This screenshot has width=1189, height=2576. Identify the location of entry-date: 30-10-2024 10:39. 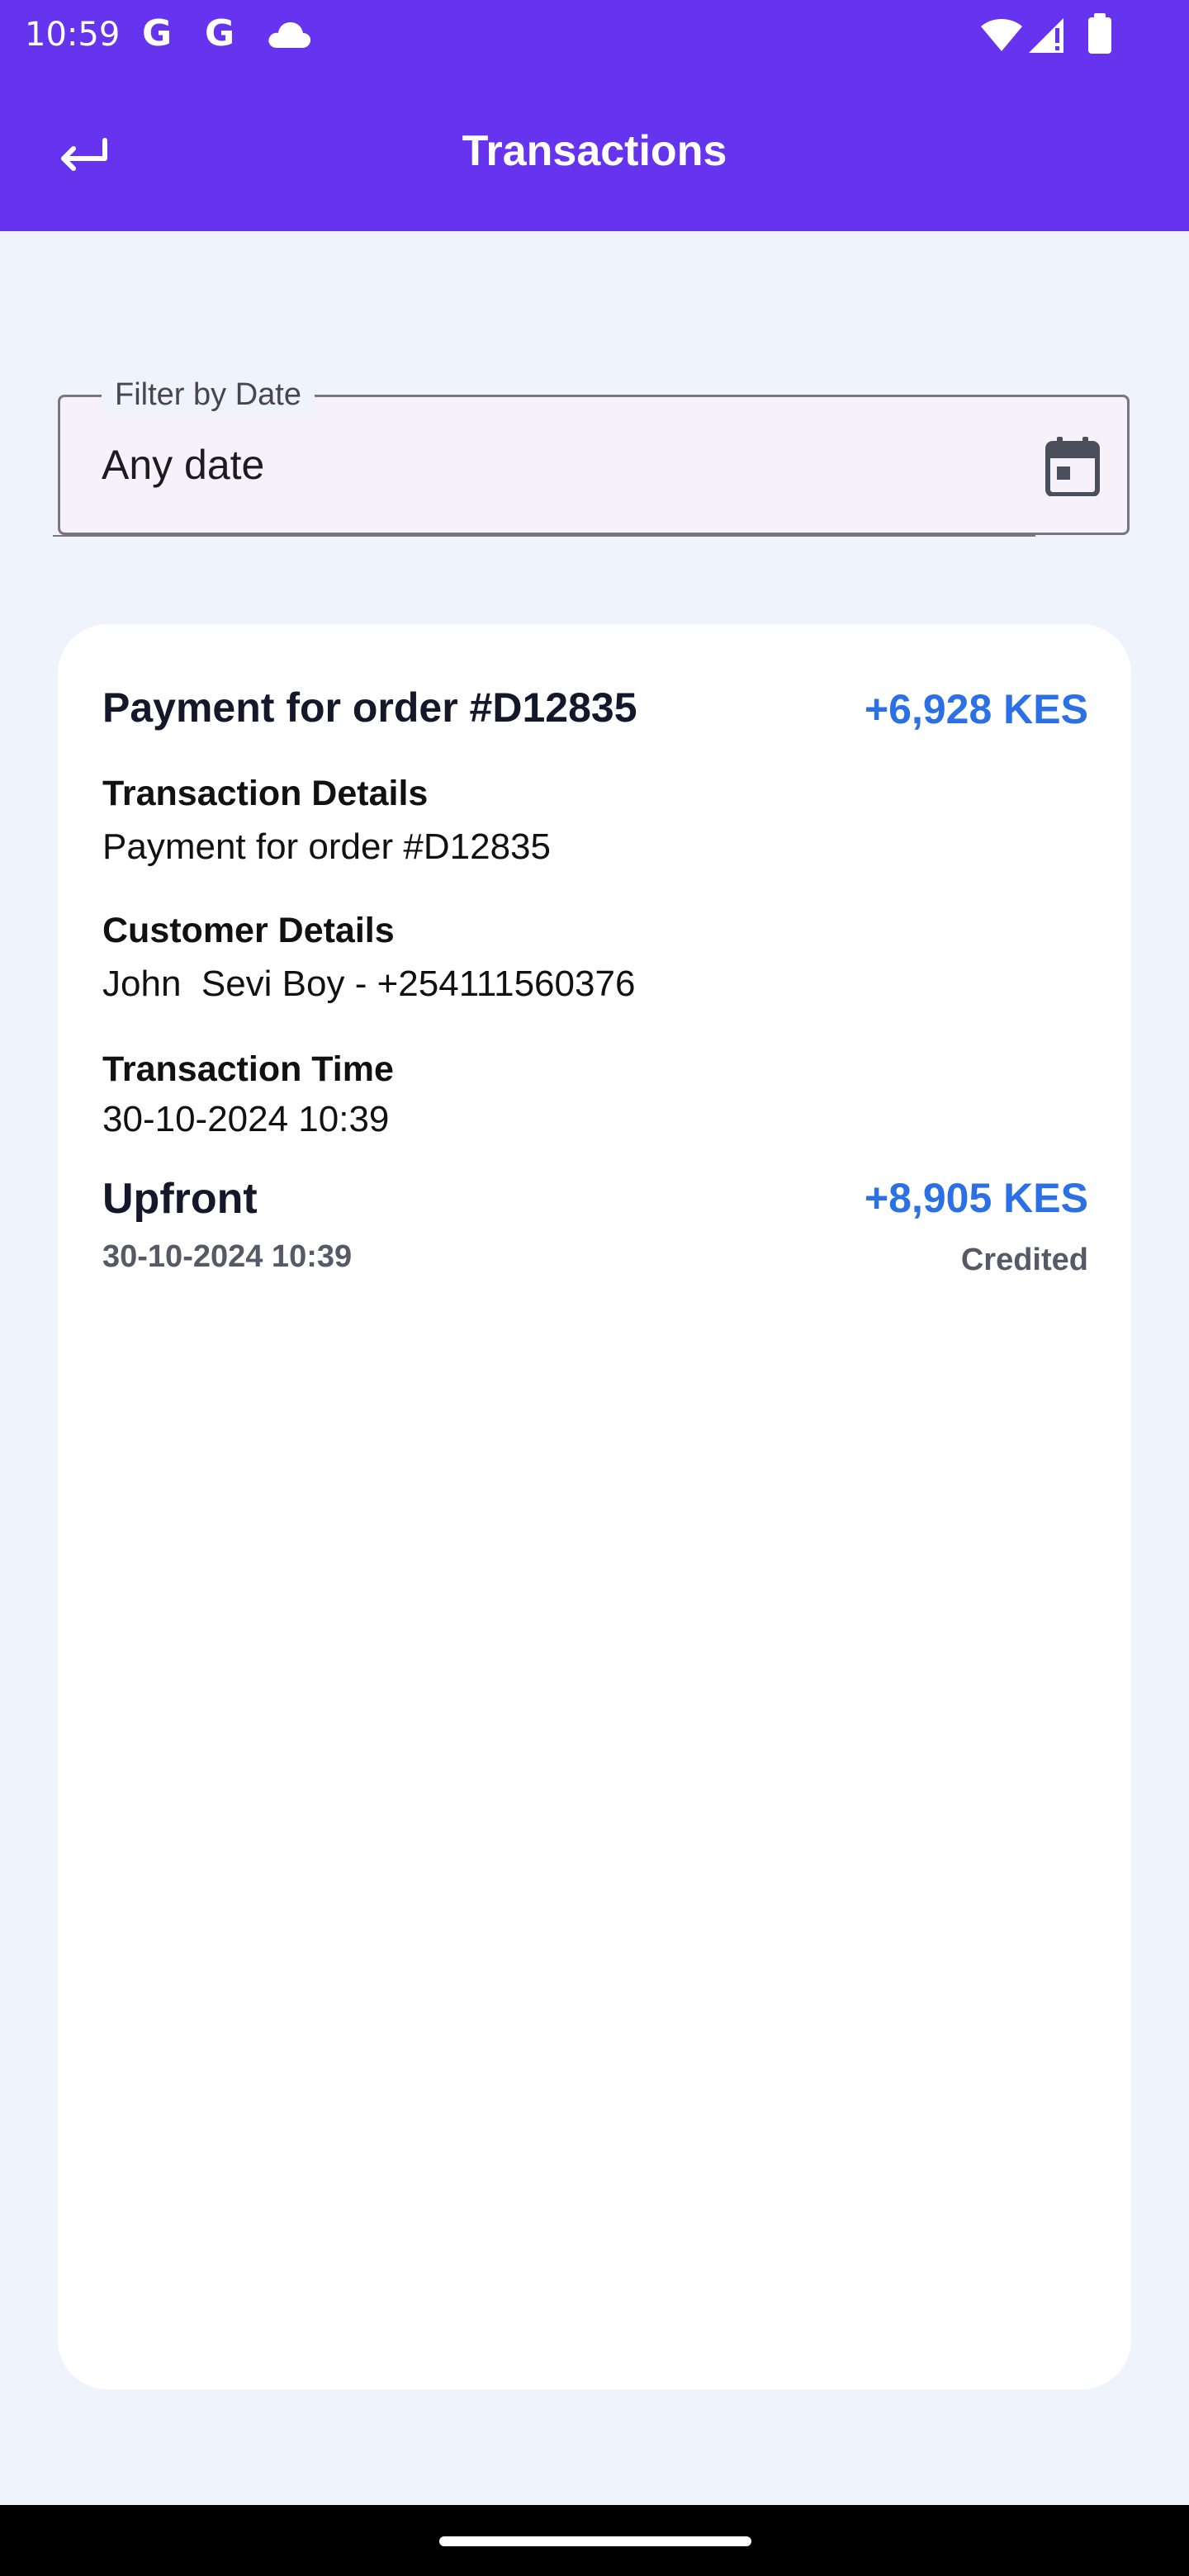
(227, 1256).